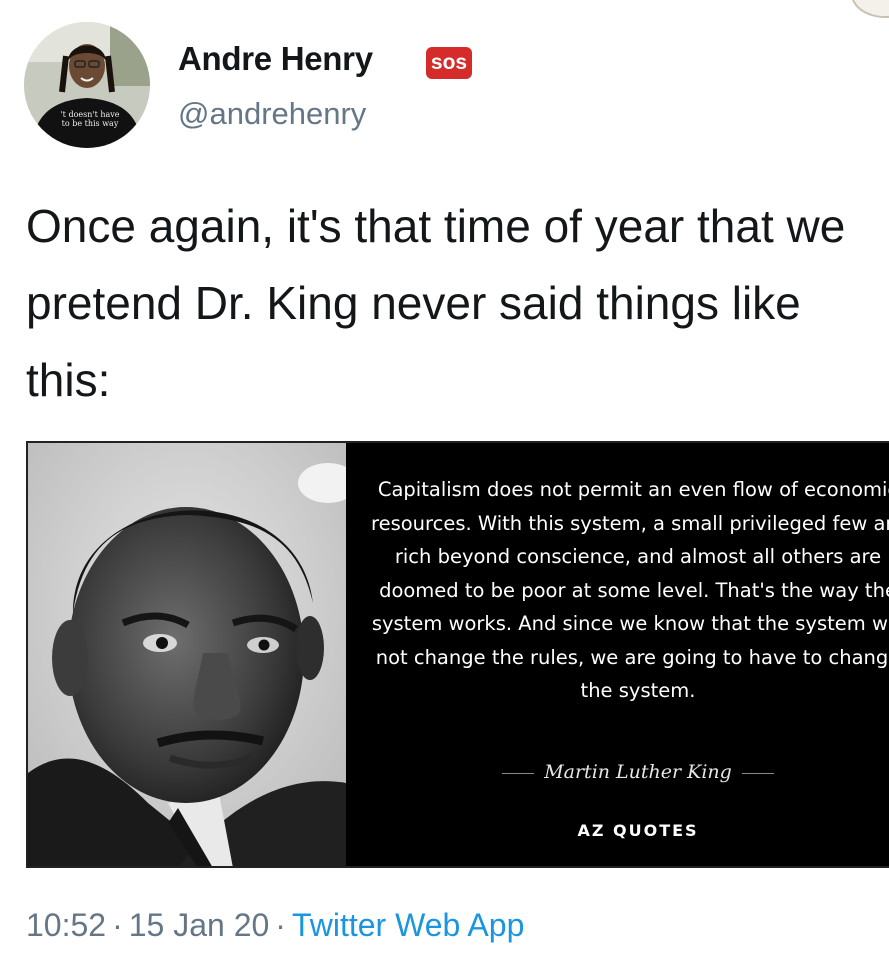  What do you see at coordinates (90, 119) in the screenshot?
I see `avatar-shirt-text: 't doesn't have to be this way` at bounding box center [90, 119].